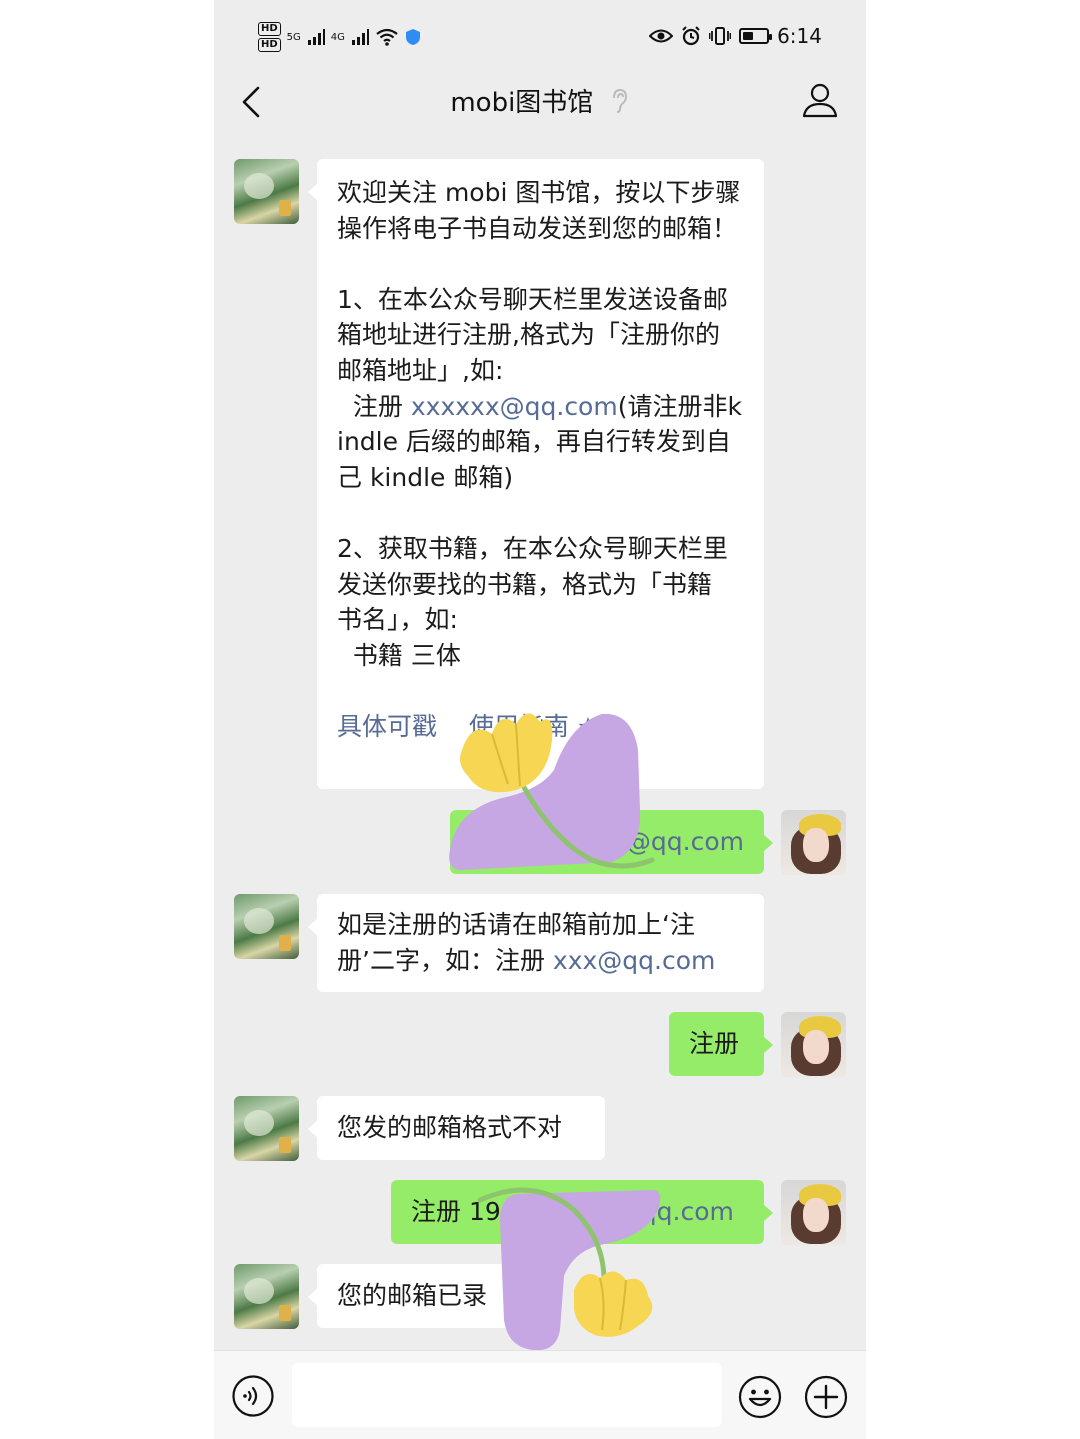  I want to click on battery-icon, so click(756, 36).